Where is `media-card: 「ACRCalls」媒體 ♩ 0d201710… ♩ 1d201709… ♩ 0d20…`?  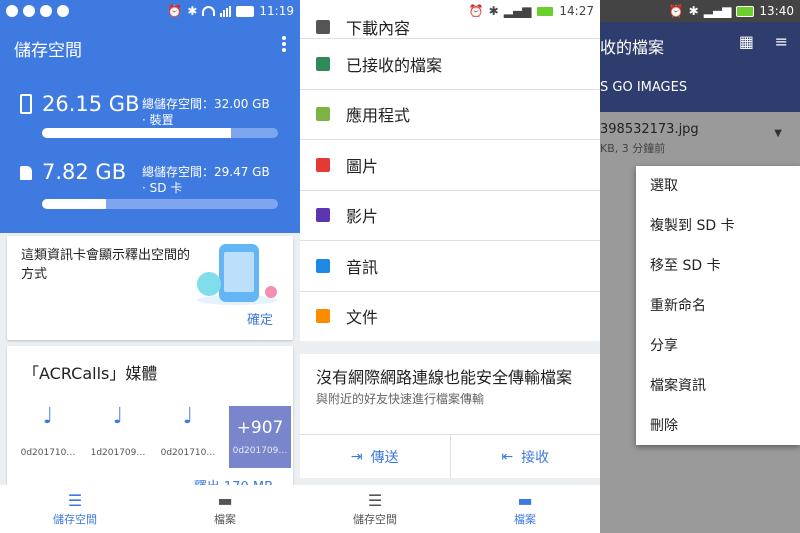
media-card: 「ACRCalls」媒體 ♩ 0d201710… ♩ 1d201709… ♩ 0d20… is located at coordinates (150, 421).